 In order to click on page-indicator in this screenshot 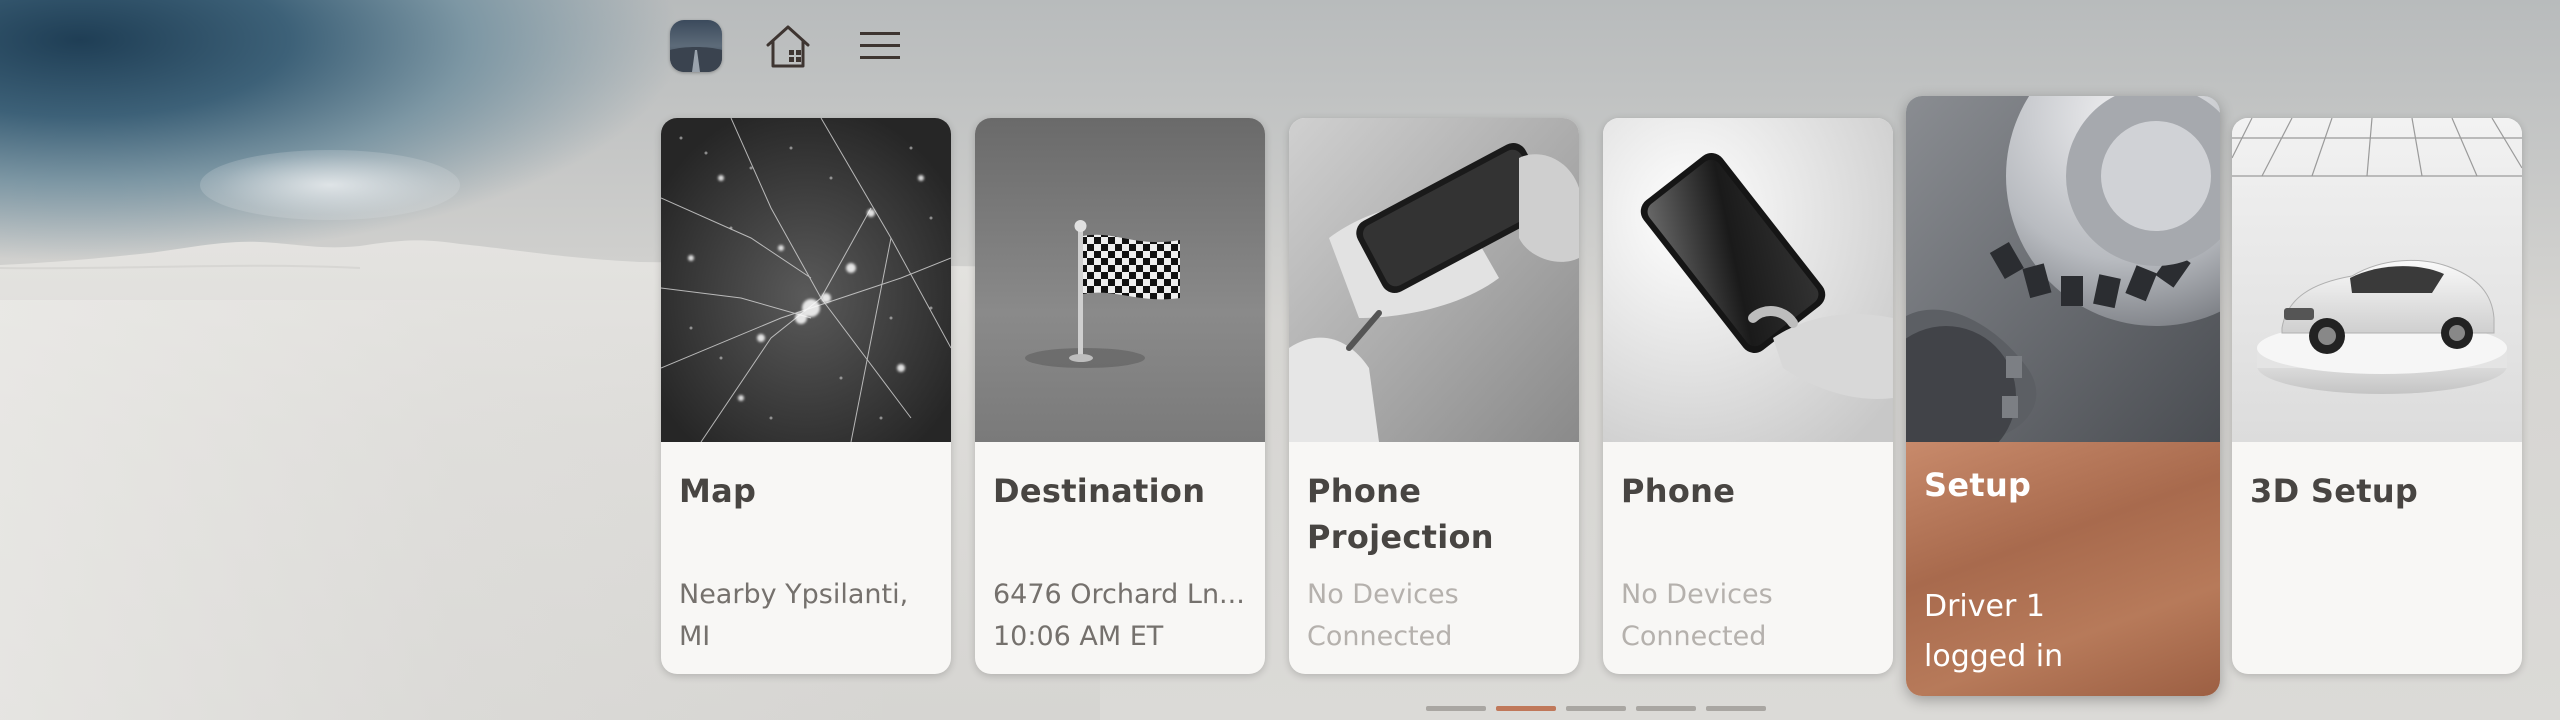, I will do `click(1596, 708)`.